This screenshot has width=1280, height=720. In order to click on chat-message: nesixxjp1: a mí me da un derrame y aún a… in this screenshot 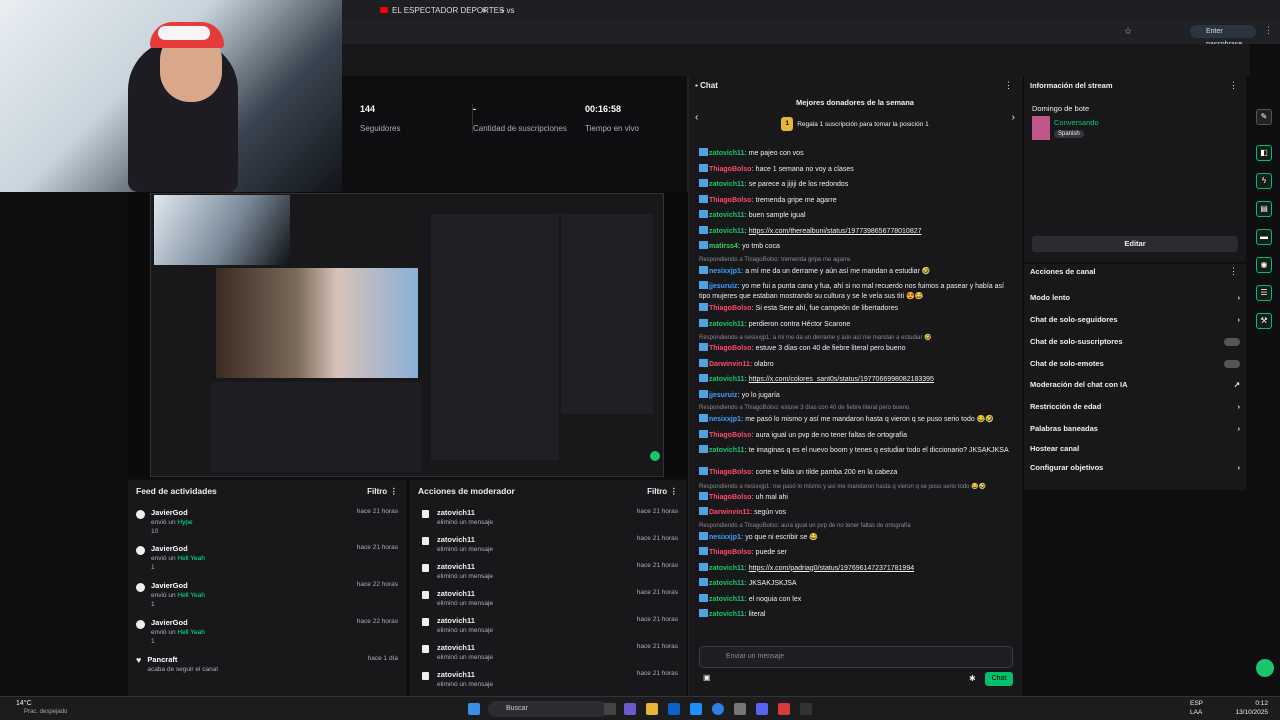, I will do `click(855, 271)`.